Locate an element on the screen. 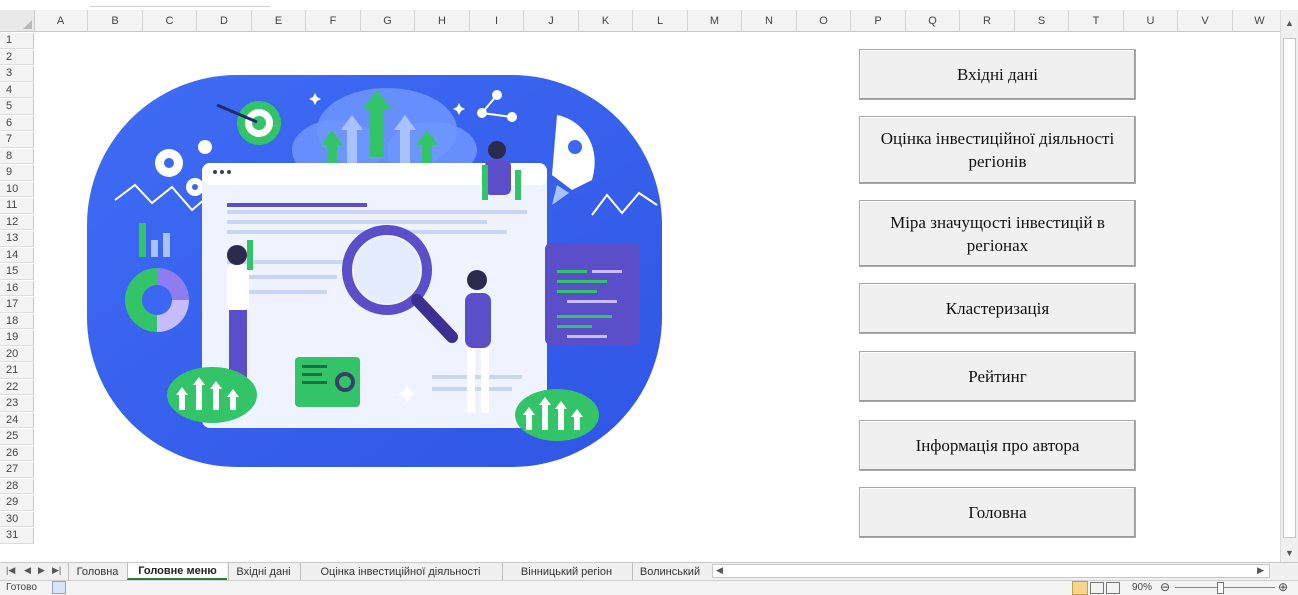 This screenshot has width=1298, height=595. row-header: 21 is located at coordinates (17, 371).